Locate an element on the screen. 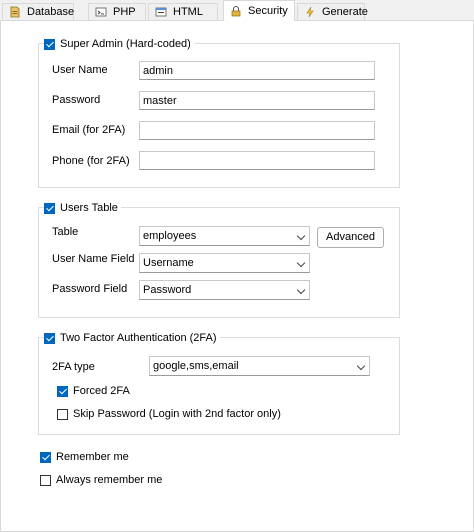 The width and height of the screenshot is (474, 532). user-name-field-label: User Name Field is located at coordinates (93, 259).